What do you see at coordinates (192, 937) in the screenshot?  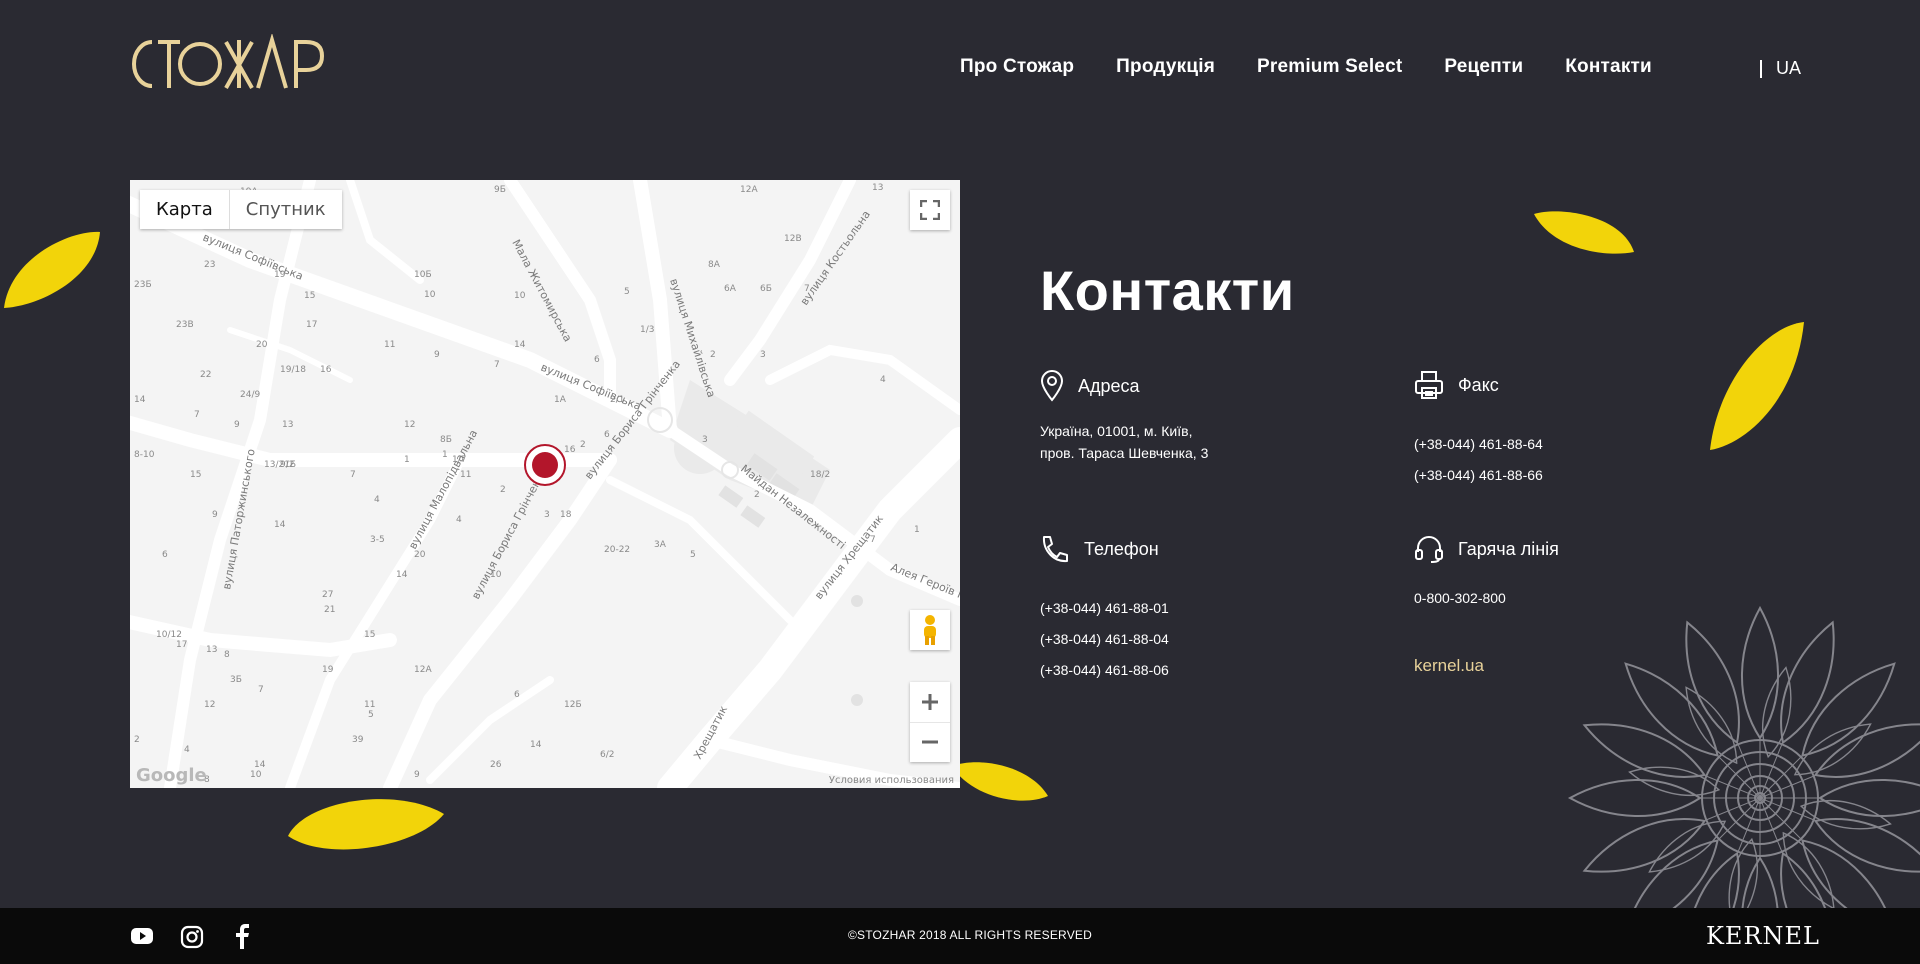 I see `instagram-icon` at bounding box center [192, 937].